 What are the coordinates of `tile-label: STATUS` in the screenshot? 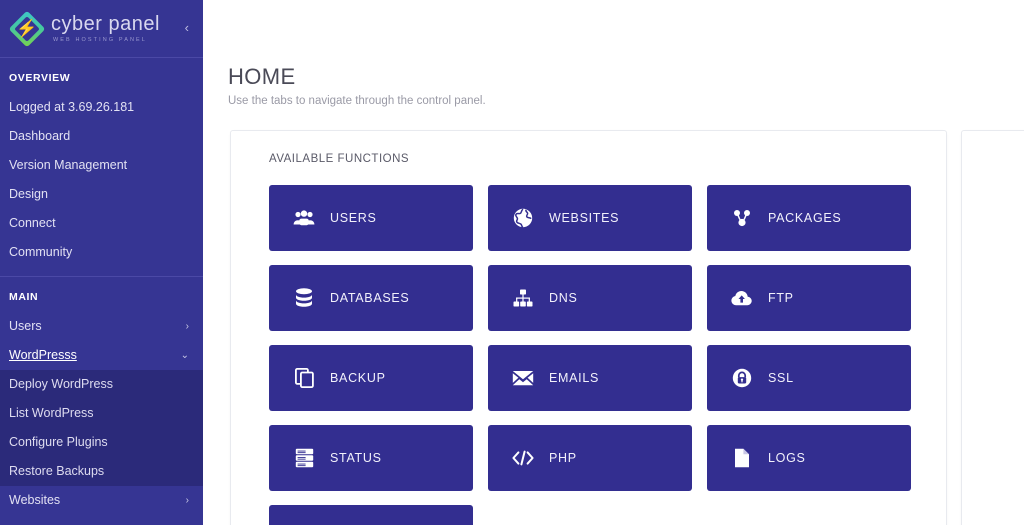 It's located at (356, 458).